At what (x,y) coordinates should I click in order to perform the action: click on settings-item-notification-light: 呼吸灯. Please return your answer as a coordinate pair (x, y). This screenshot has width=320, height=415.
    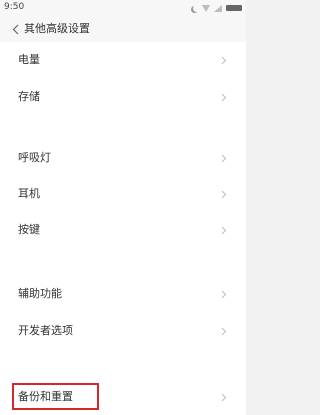
    Looking at the image, I should click on (123, 158).